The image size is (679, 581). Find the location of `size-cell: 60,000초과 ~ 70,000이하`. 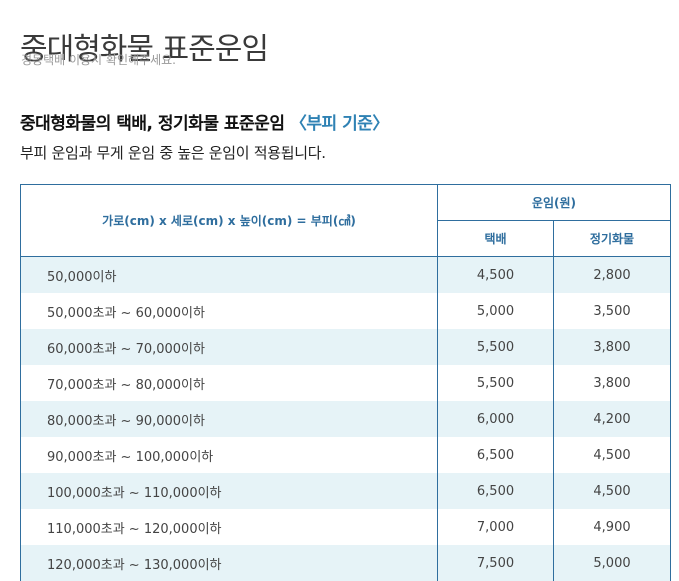

size-cell: 60,000초과 ~ 70,000이하 is located at coordinates (229, 347).